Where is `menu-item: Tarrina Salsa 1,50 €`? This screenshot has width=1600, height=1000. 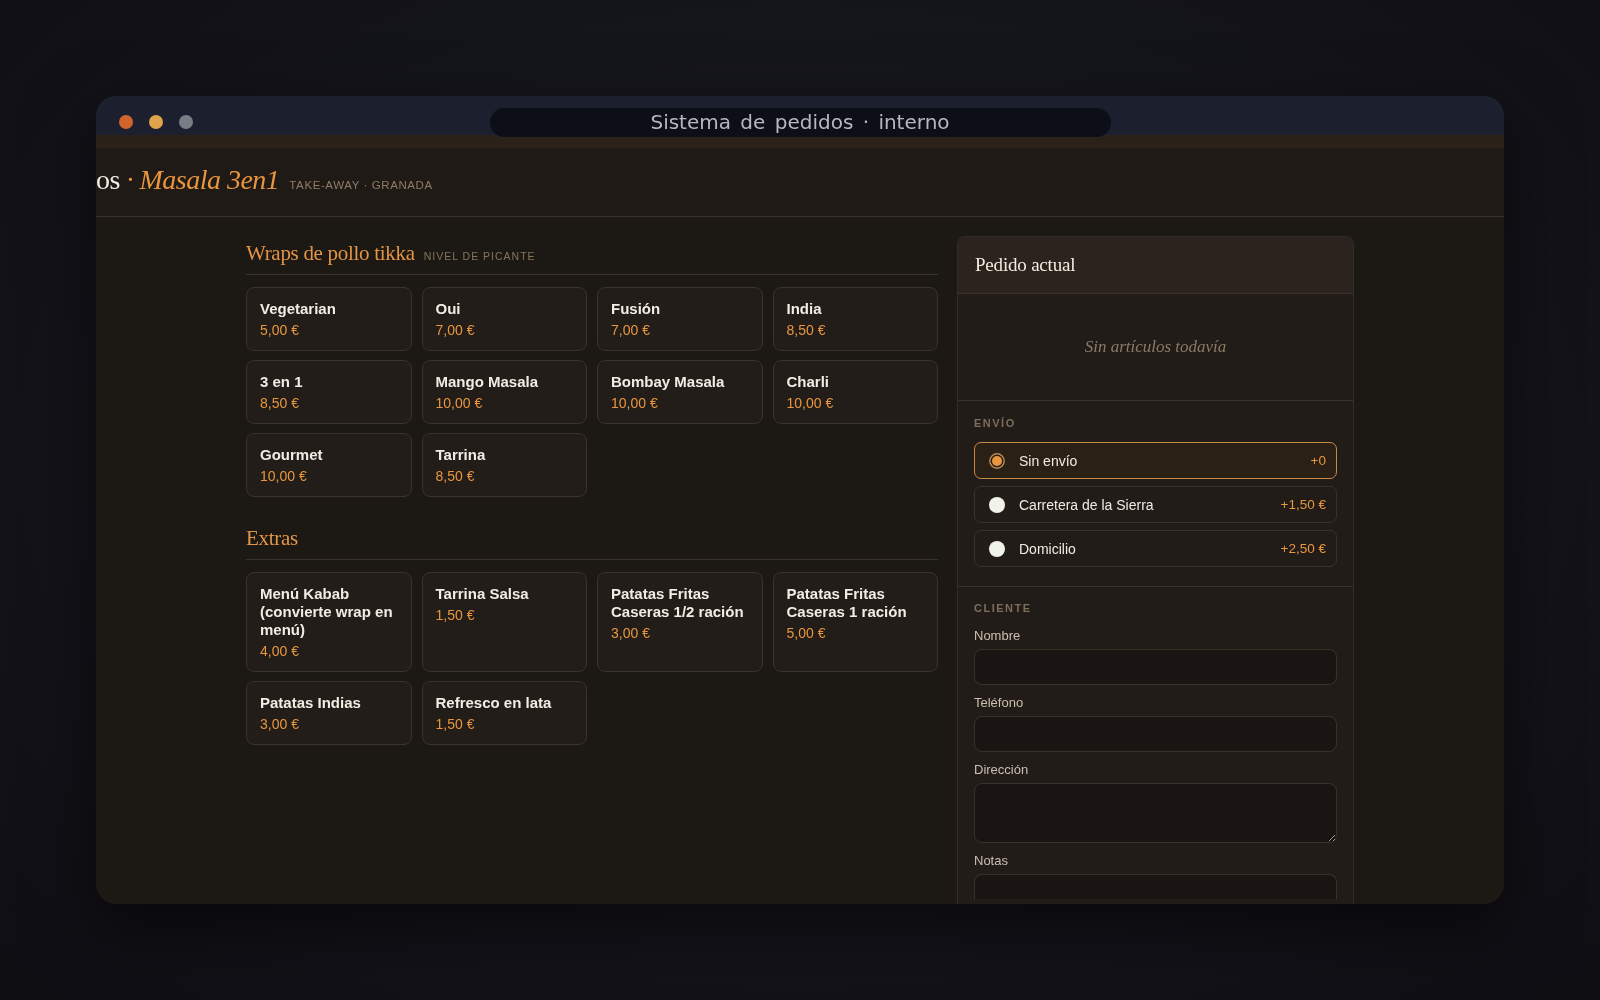 menu-item: Tarrina Salsa 1,50 € is located at coordinates (504, 622).